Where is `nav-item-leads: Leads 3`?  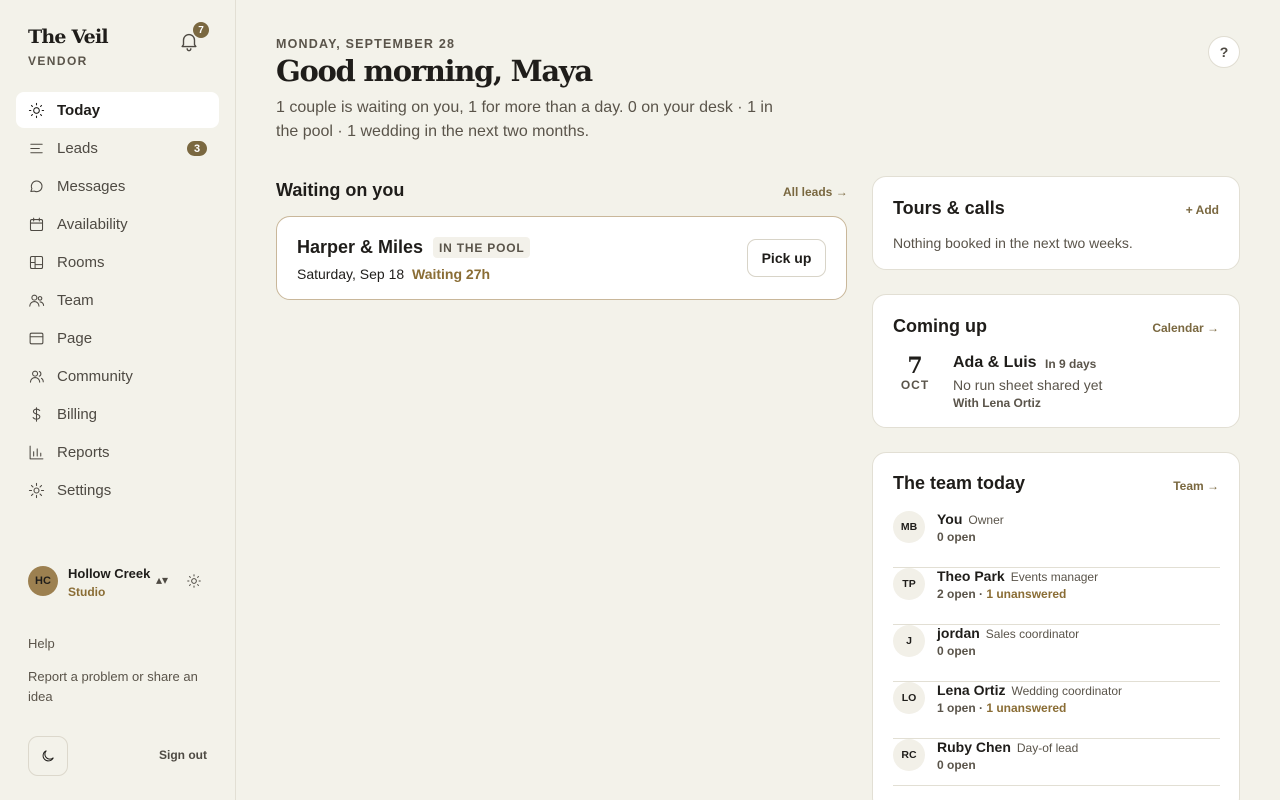 nav-item-leads: Leads 3 is located at coordinates (117, 148).